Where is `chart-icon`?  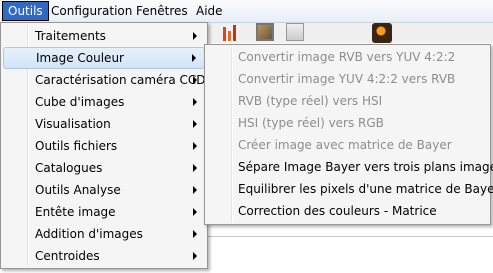
chart-icon is located at coordinates (231, 32).